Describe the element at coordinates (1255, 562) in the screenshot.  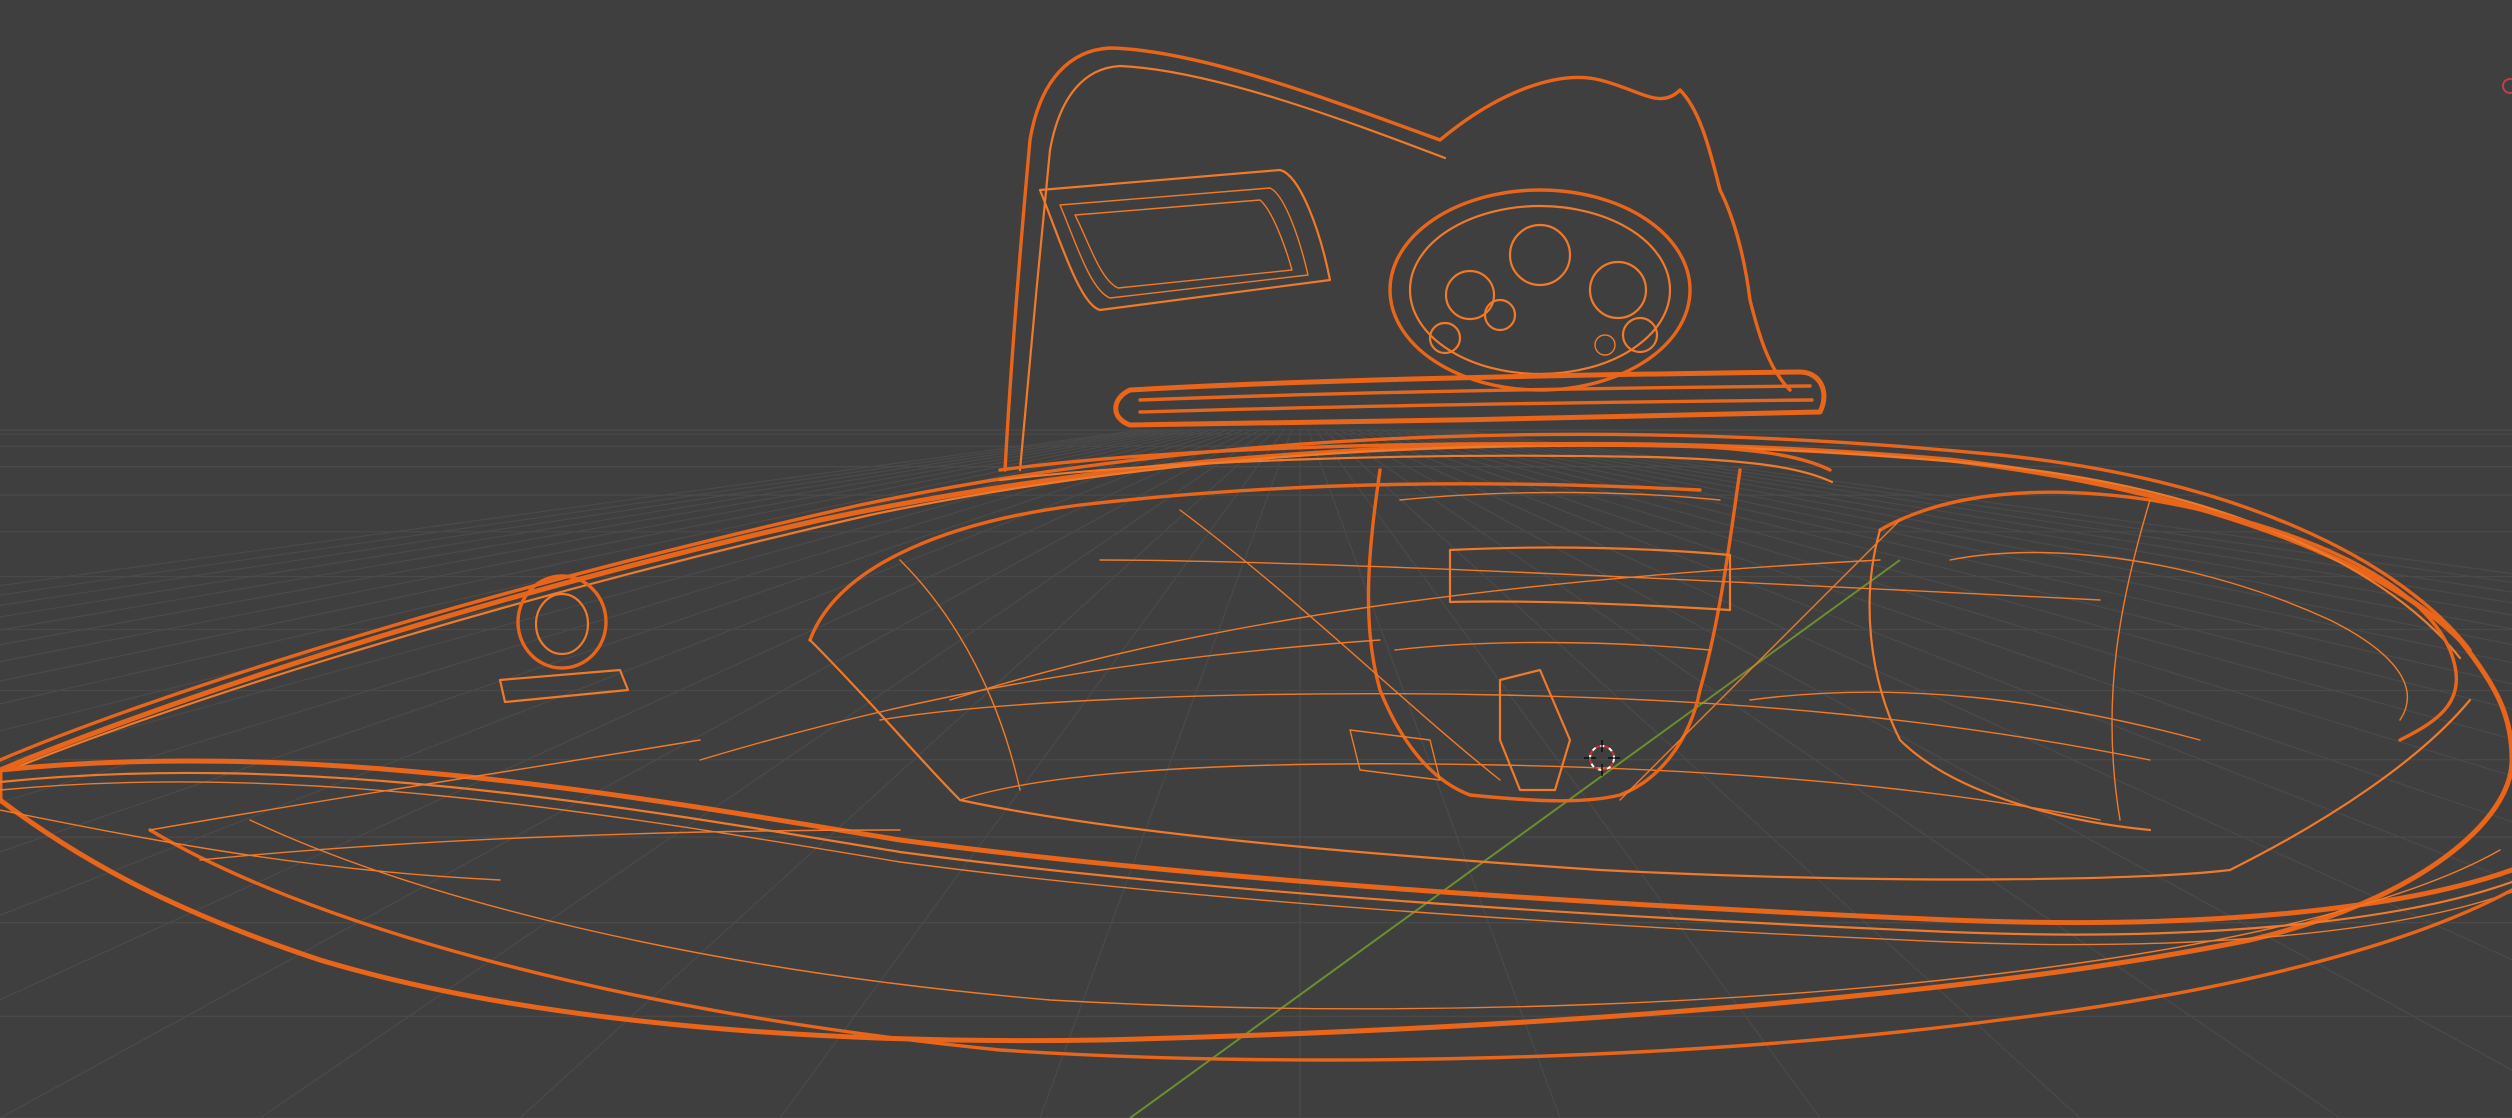
I see `tub-left-edge` at that location.